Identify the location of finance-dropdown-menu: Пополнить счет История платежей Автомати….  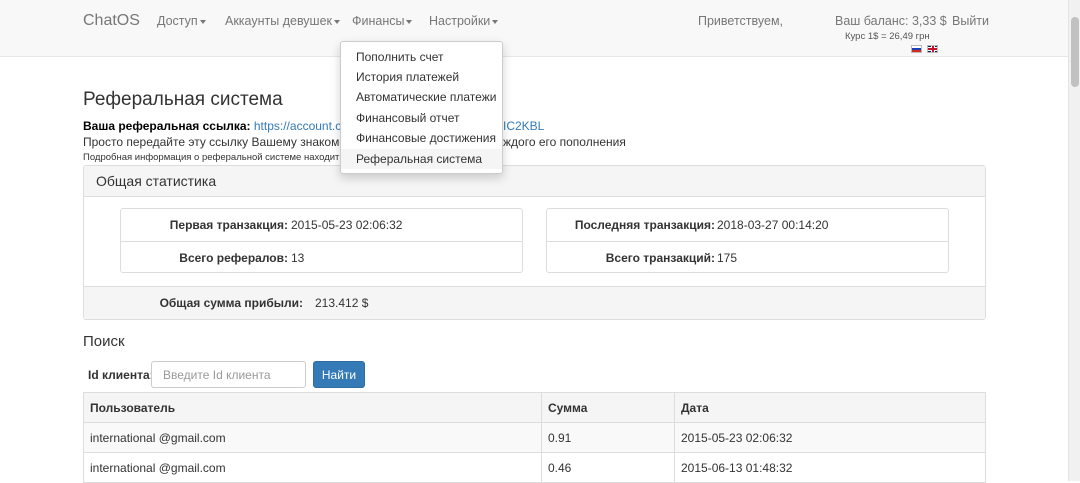
(421, 107).